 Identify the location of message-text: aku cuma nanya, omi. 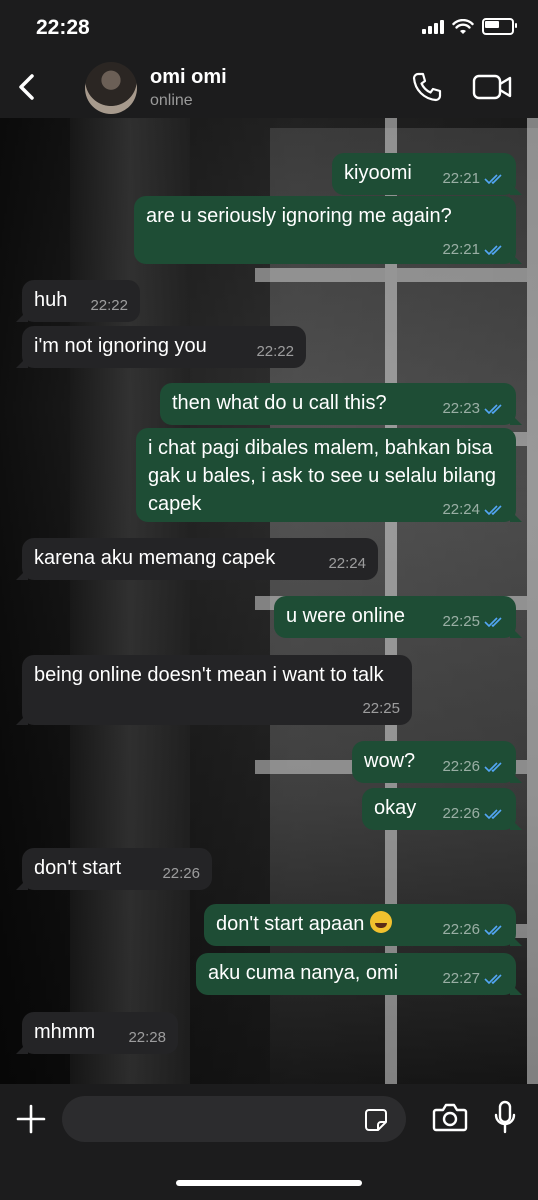
(303, 973).